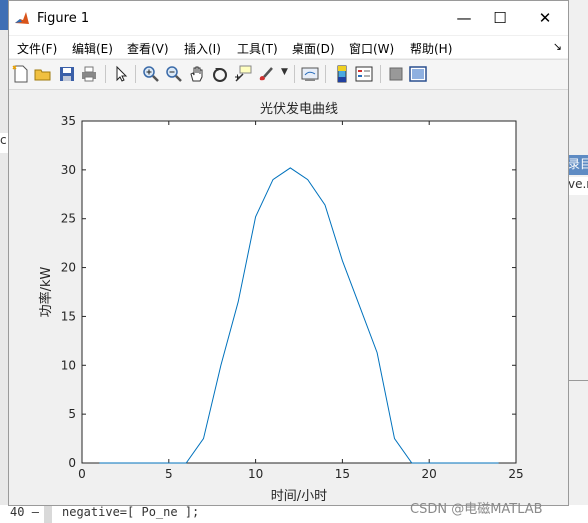  I want to click on y-tick-label: 20, so click(68, 268).